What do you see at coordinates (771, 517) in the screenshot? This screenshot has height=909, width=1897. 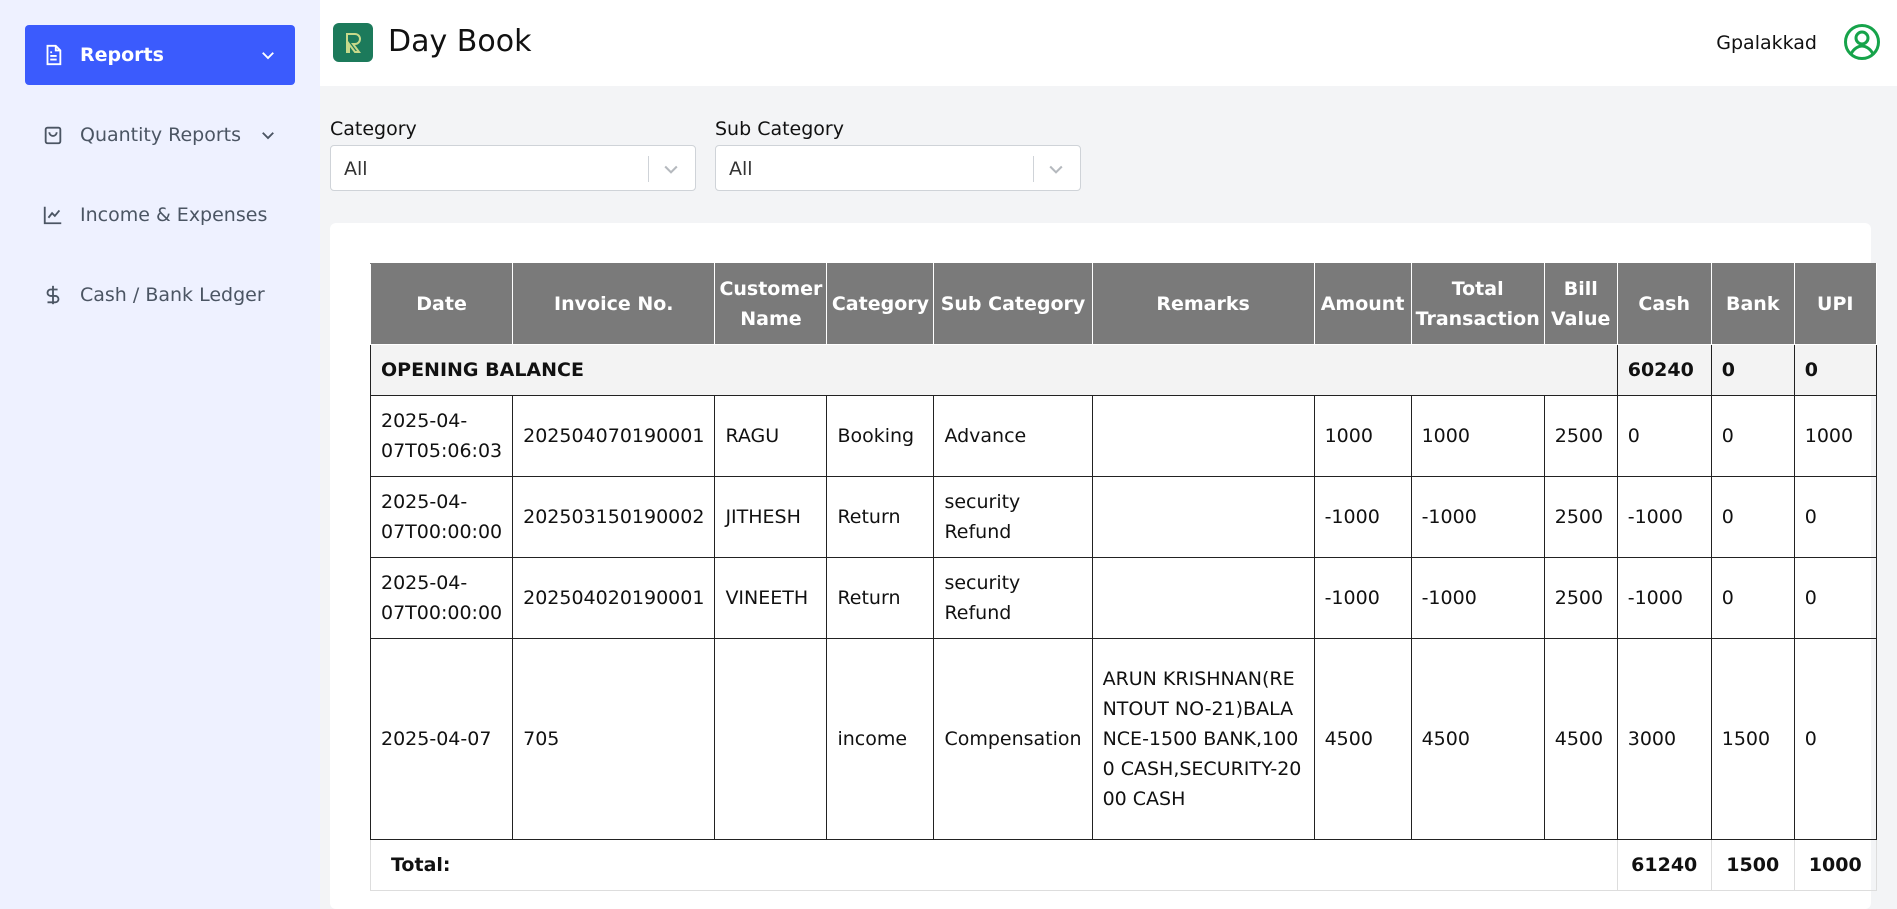 I see `cell-customer: JITHESH` at bounding box center [771, 517].